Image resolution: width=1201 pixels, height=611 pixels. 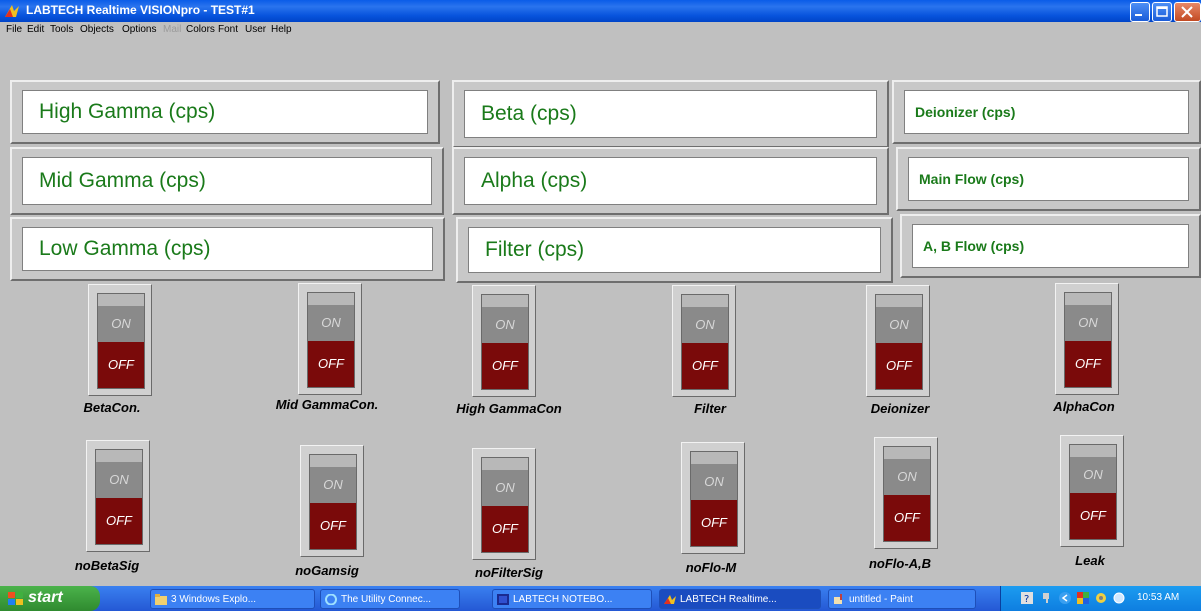 I want to click on menu-file: File, so click(x=14, y=29).